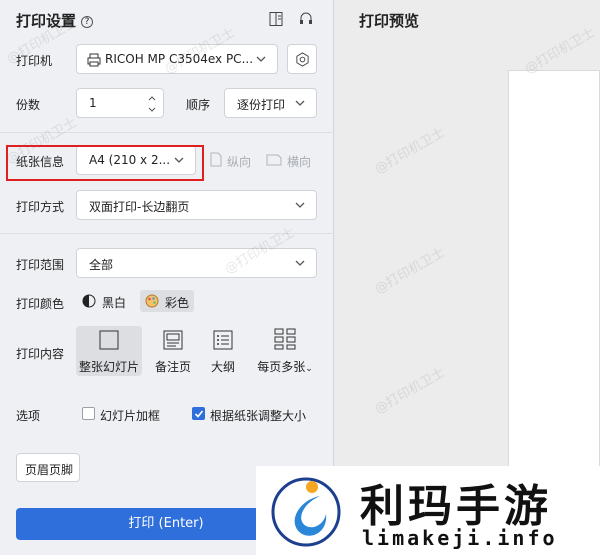 This screenshot has width=600, height=555. I want to click on printer-settings-button, so click(302, 59).